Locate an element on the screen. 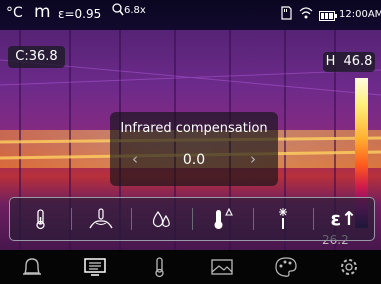  unit-label: °C is located at coordinates (14, 13).